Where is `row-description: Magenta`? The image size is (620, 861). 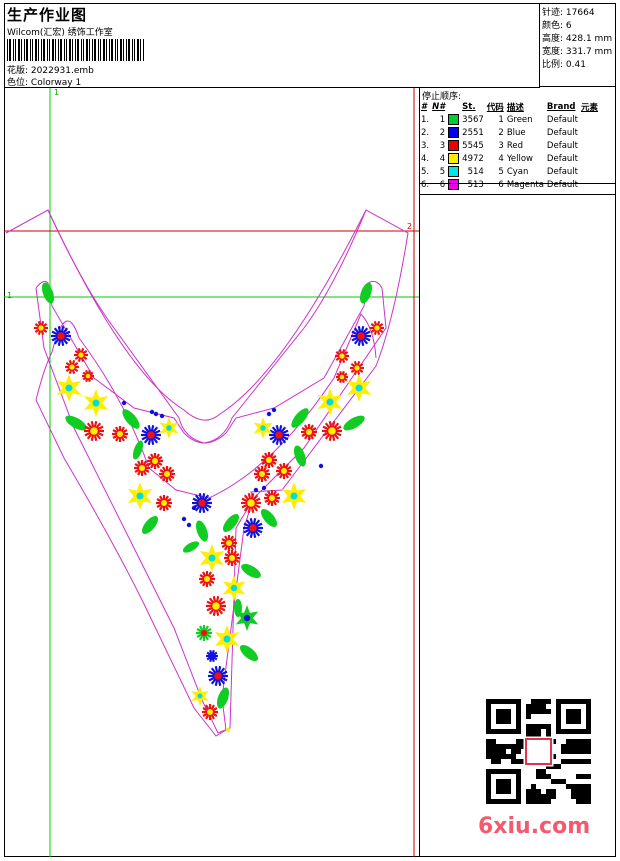 row-description: Magenta is located at coordinates (525, 184).